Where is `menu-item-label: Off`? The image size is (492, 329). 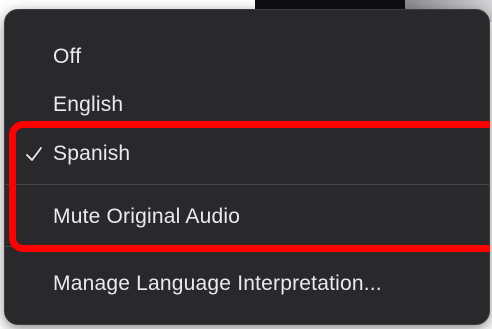
menu-item-label: Off is located at coordinates (67, 56).